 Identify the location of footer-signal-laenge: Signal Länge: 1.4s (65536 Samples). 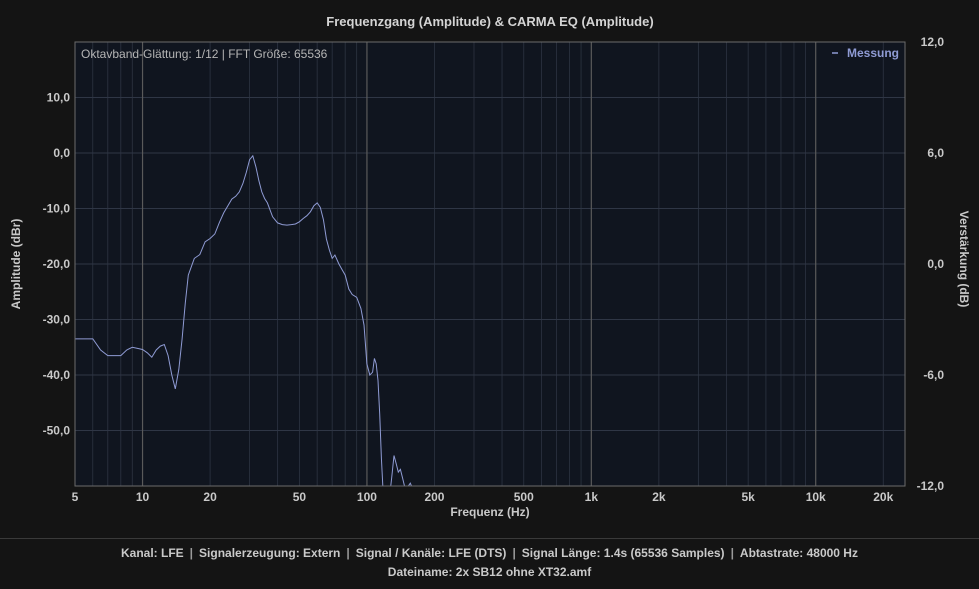
(623, 553).